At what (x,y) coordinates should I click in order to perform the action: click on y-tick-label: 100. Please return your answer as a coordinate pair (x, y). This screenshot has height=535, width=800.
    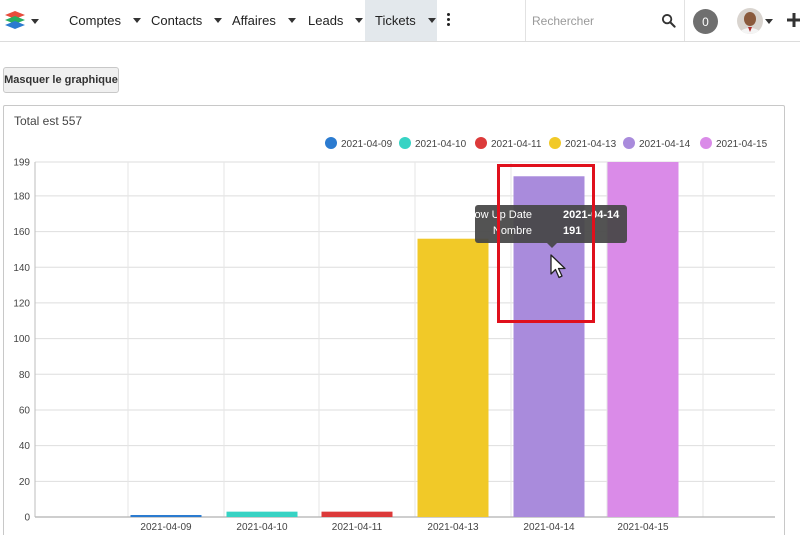
    Looking at the image, I should click on (21, 339).